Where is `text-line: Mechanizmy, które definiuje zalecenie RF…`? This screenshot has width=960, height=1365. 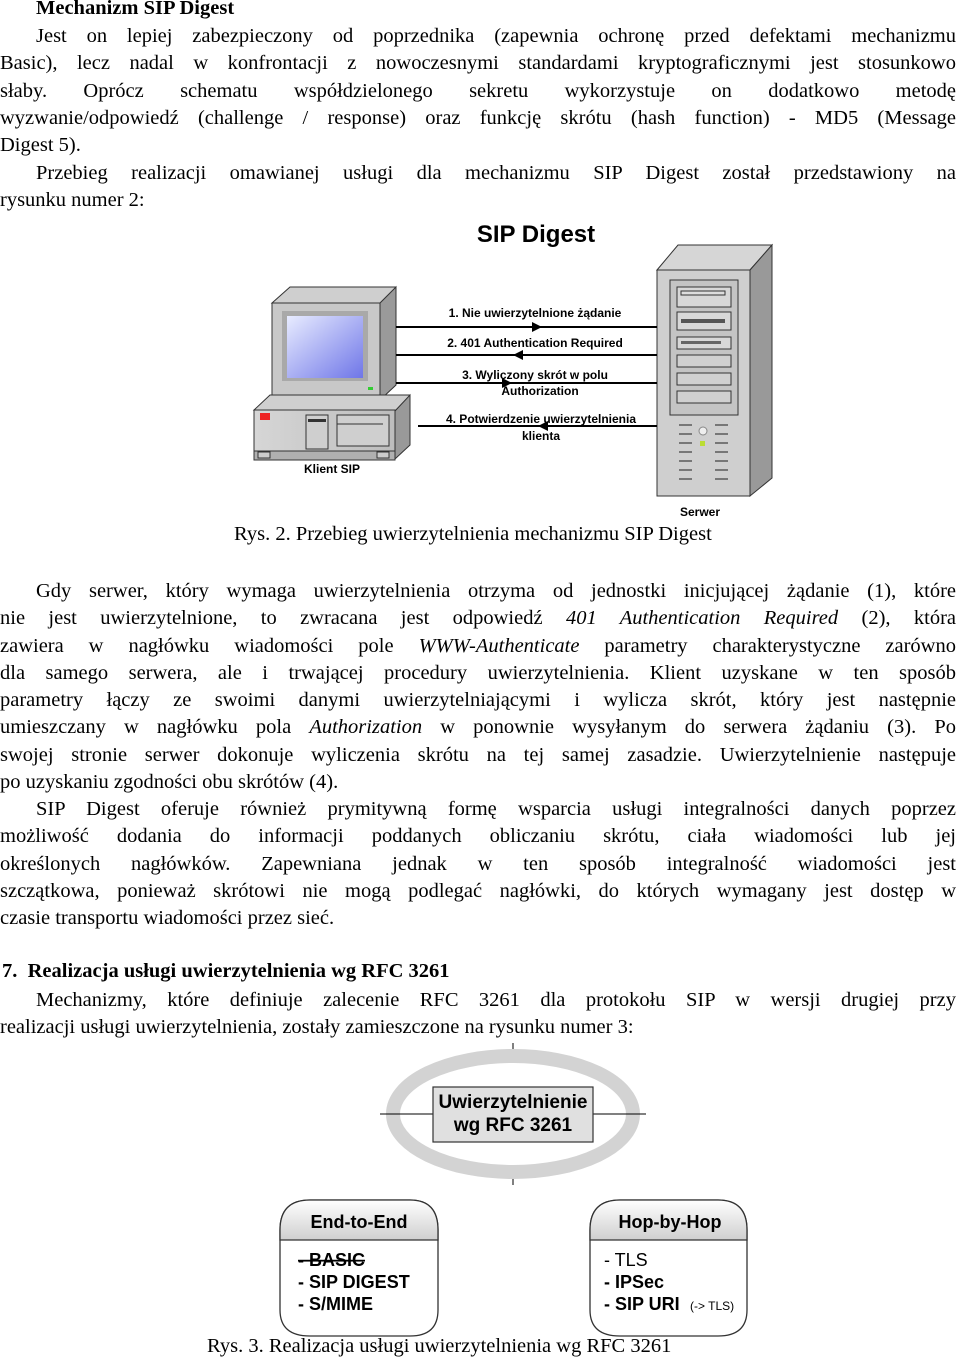 text-line: Mechanizmy, które definiuje zalecenie RF… is located at coordinates (496, 1000).